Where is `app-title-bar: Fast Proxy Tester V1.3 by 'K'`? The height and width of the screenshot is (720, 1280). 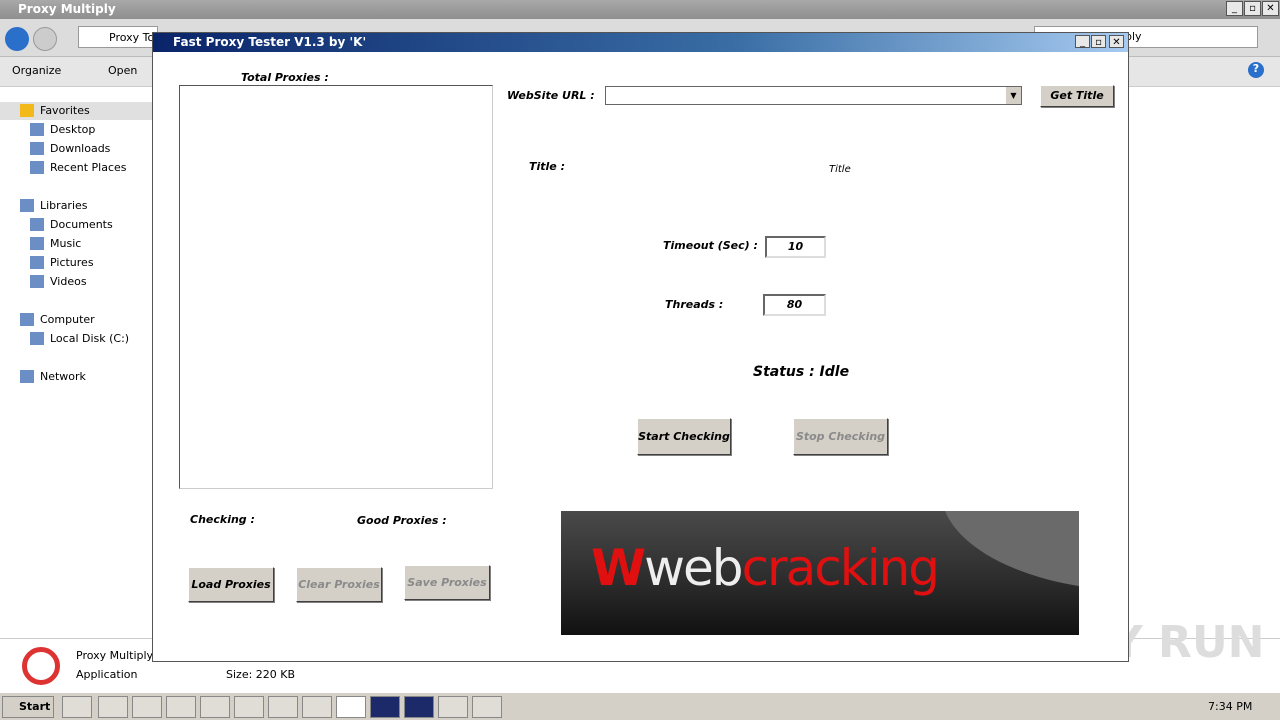 app-title-bar: Fast Proxy Tester V1.3 by 'K' is located at coordinates (640, 42).